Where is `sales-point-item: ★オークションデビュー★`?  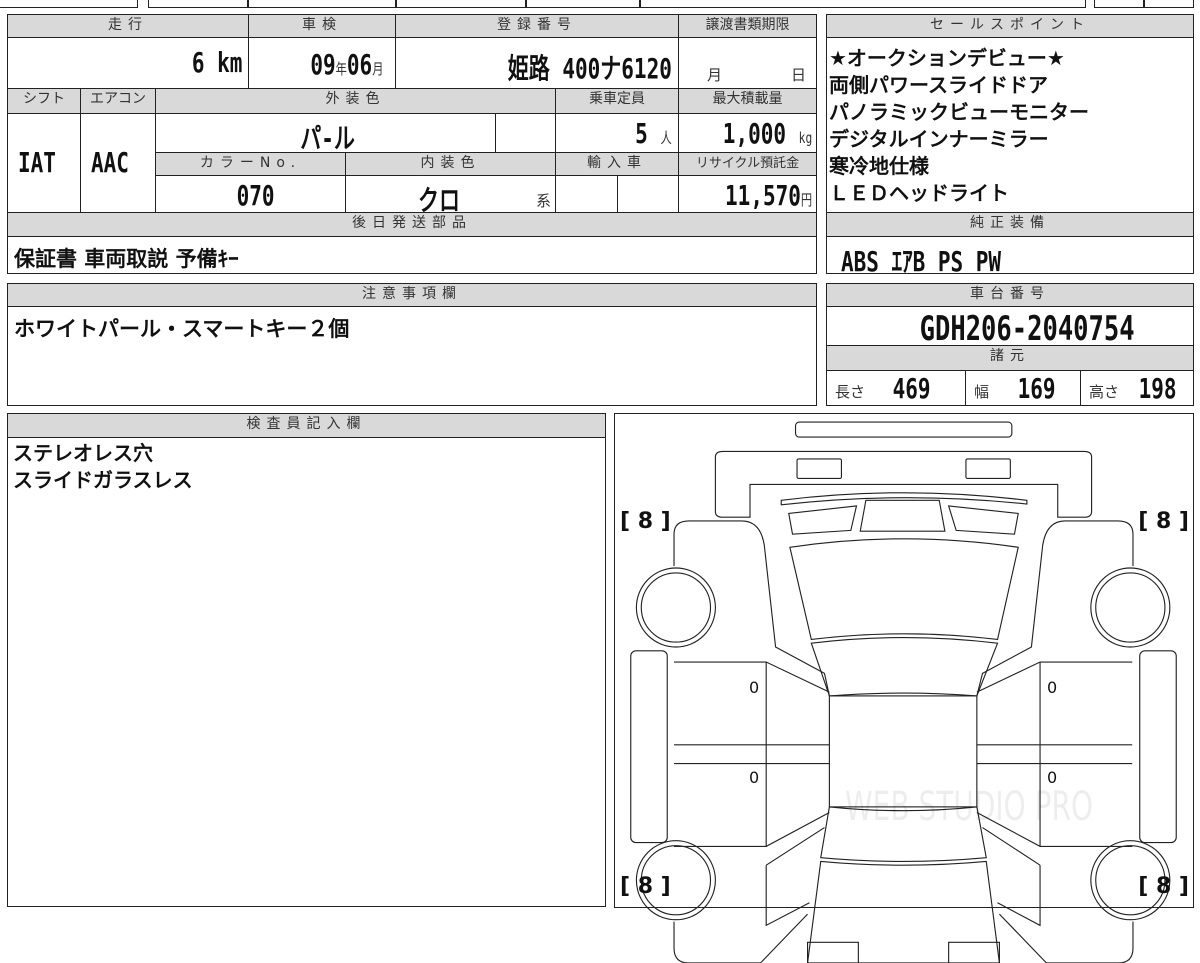
sales-point-item: ★オークションデビュー★ is located at coordinates (947, 58).